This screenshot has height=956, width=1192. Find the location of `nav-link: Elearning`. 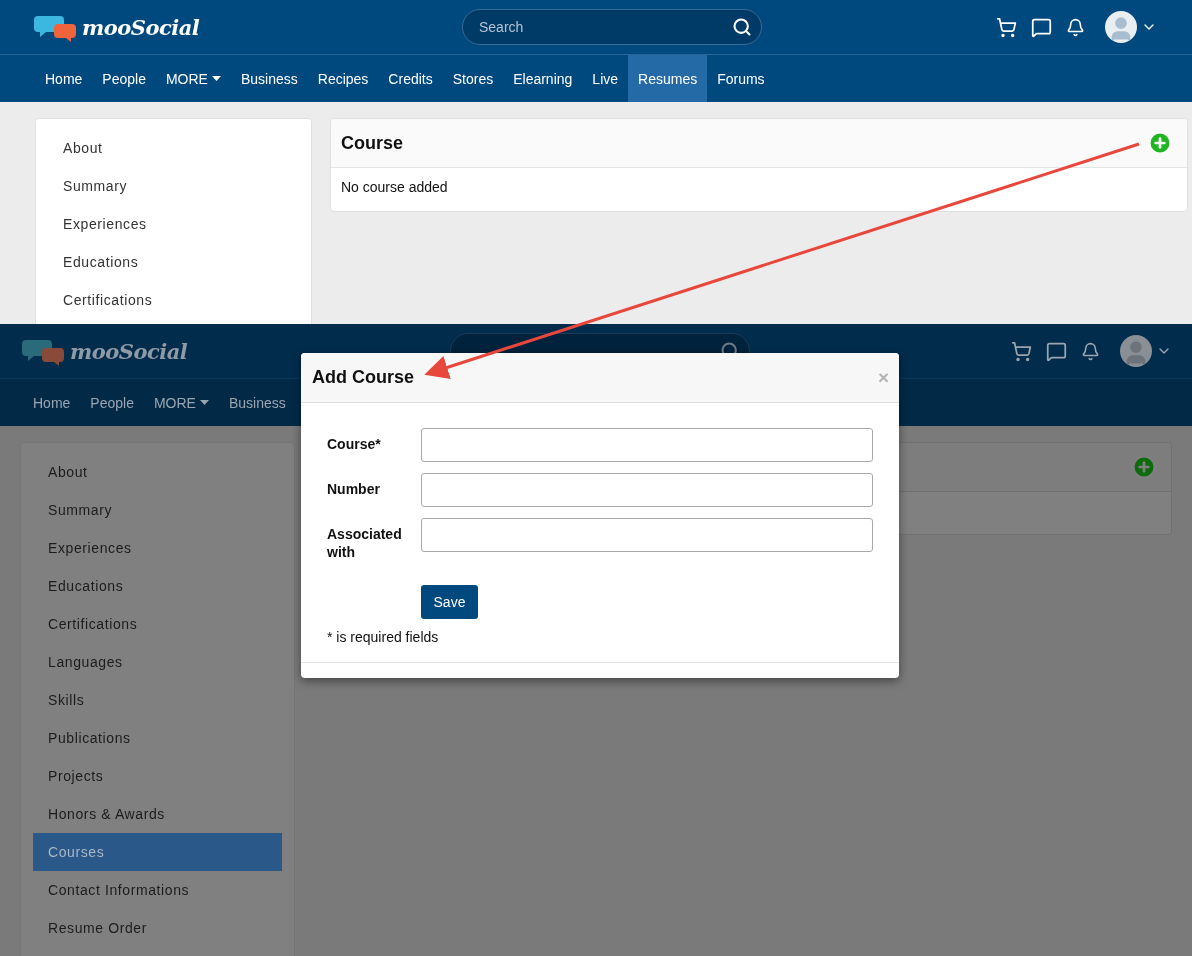

nav-link: Elearning is located at coordinates (543, 78).